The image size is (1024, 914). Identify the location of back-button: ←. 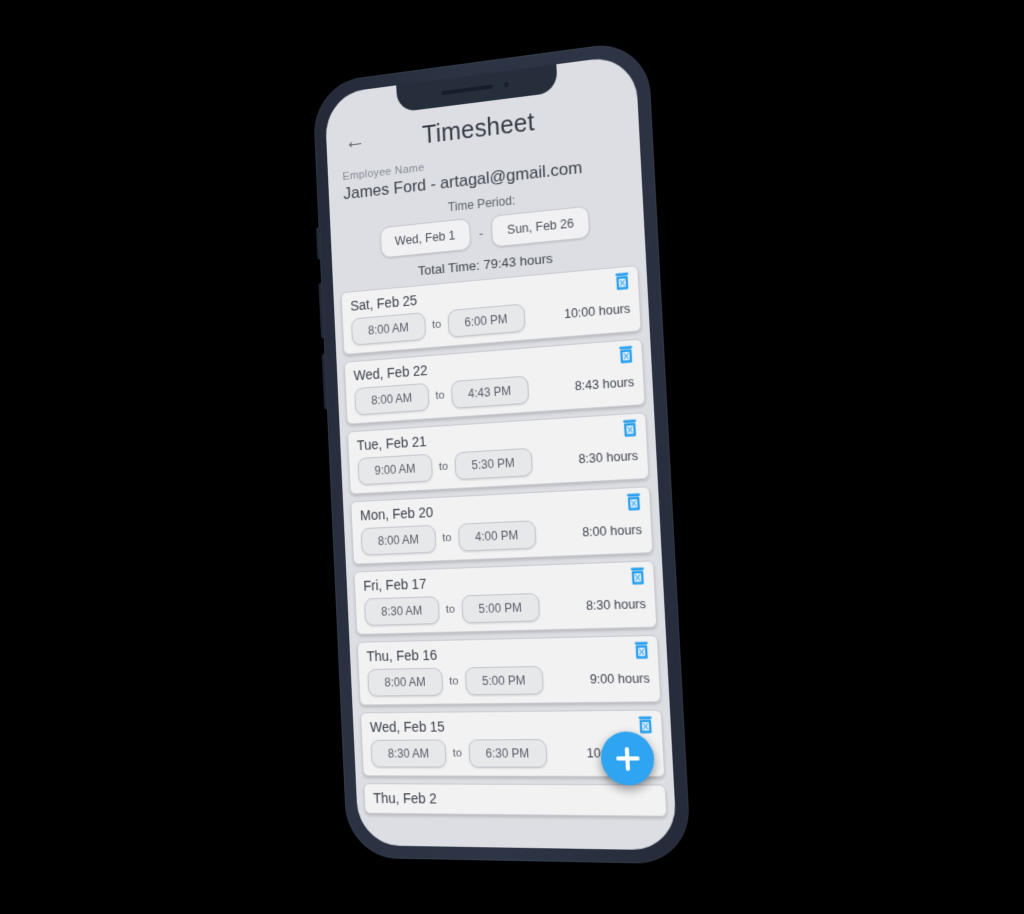
(354, 140).